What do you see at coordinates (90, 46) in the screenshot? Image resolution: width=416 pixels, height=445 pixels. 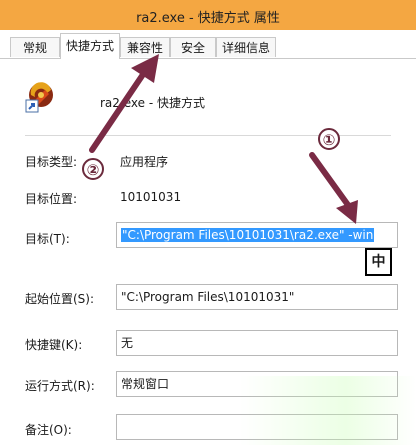 I see `tab-shortcut: 快捷方式` at bounding box center [90, 46].